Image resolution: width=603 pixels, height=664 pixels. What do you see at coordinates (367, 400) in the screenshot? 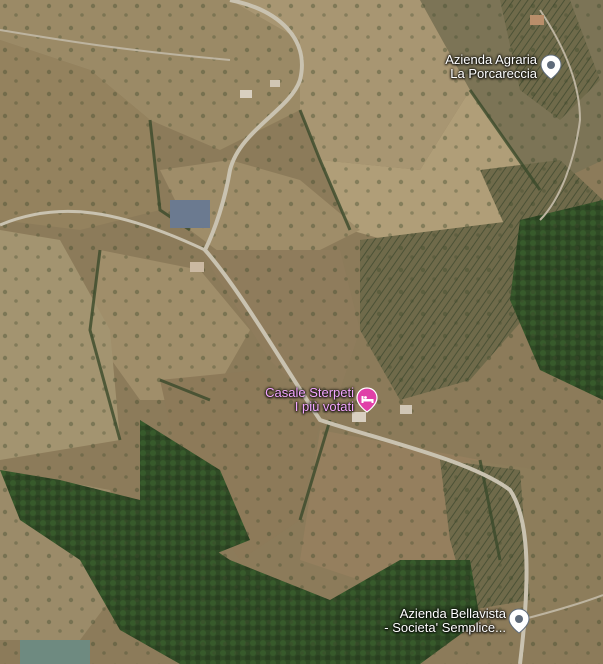
I see `hotel-bed-icon` at bounding box center [367, 400].